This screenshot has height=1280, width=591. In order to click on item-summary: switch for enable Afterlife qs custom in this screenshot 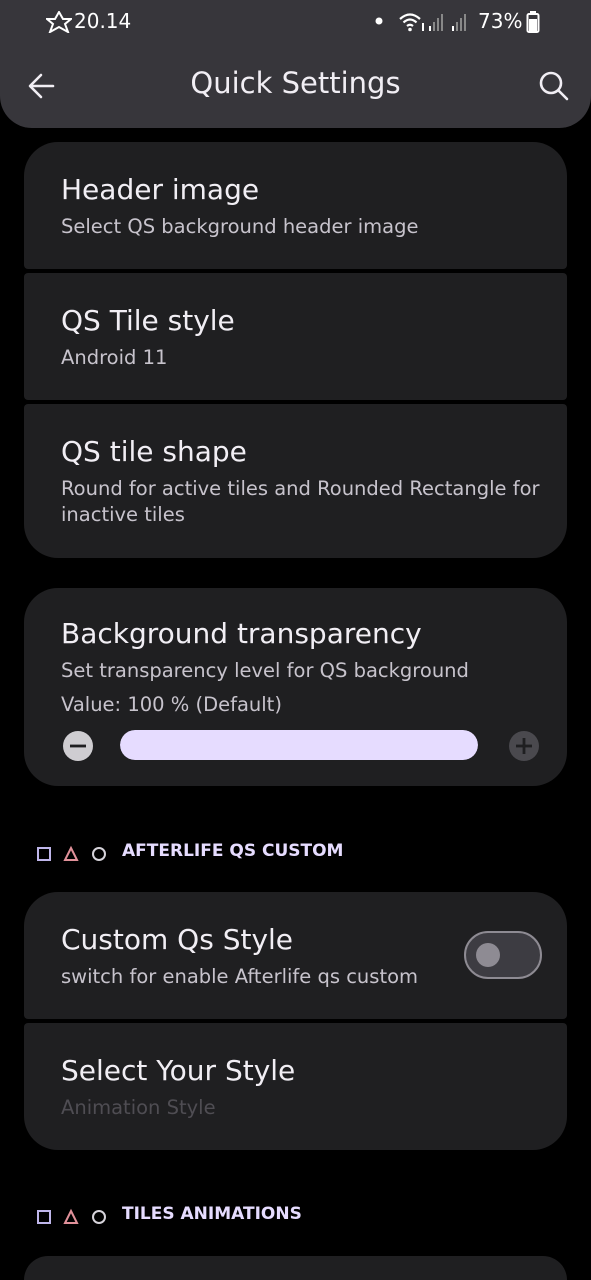, I will do `click(240, 976)`.